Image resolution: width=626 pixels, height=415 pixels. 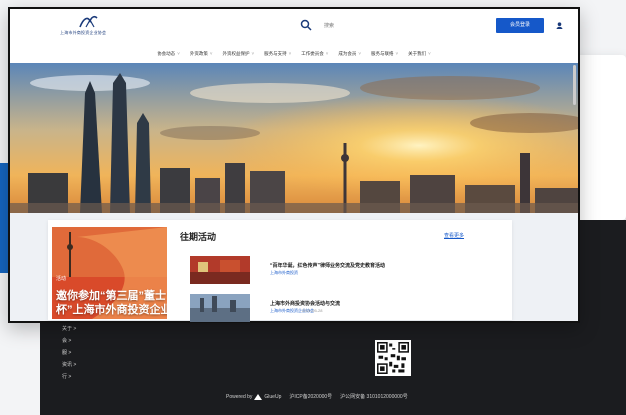 I want to click on nav-item: 关于我们 ˅, so click(x=419, y=54).